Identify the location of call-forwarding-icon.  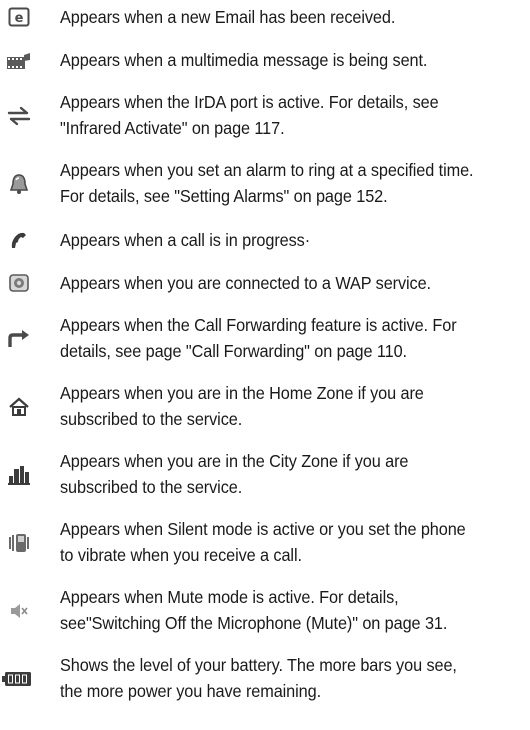
(19, 339).